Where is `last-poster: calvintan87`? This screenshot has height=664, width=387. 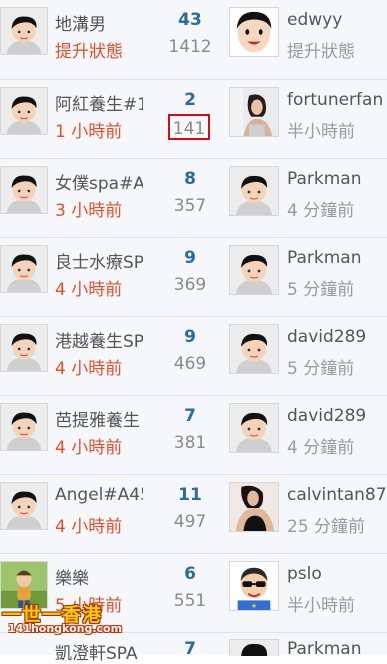 last-poster: calvintan87 is located at coordinates (337, 495).